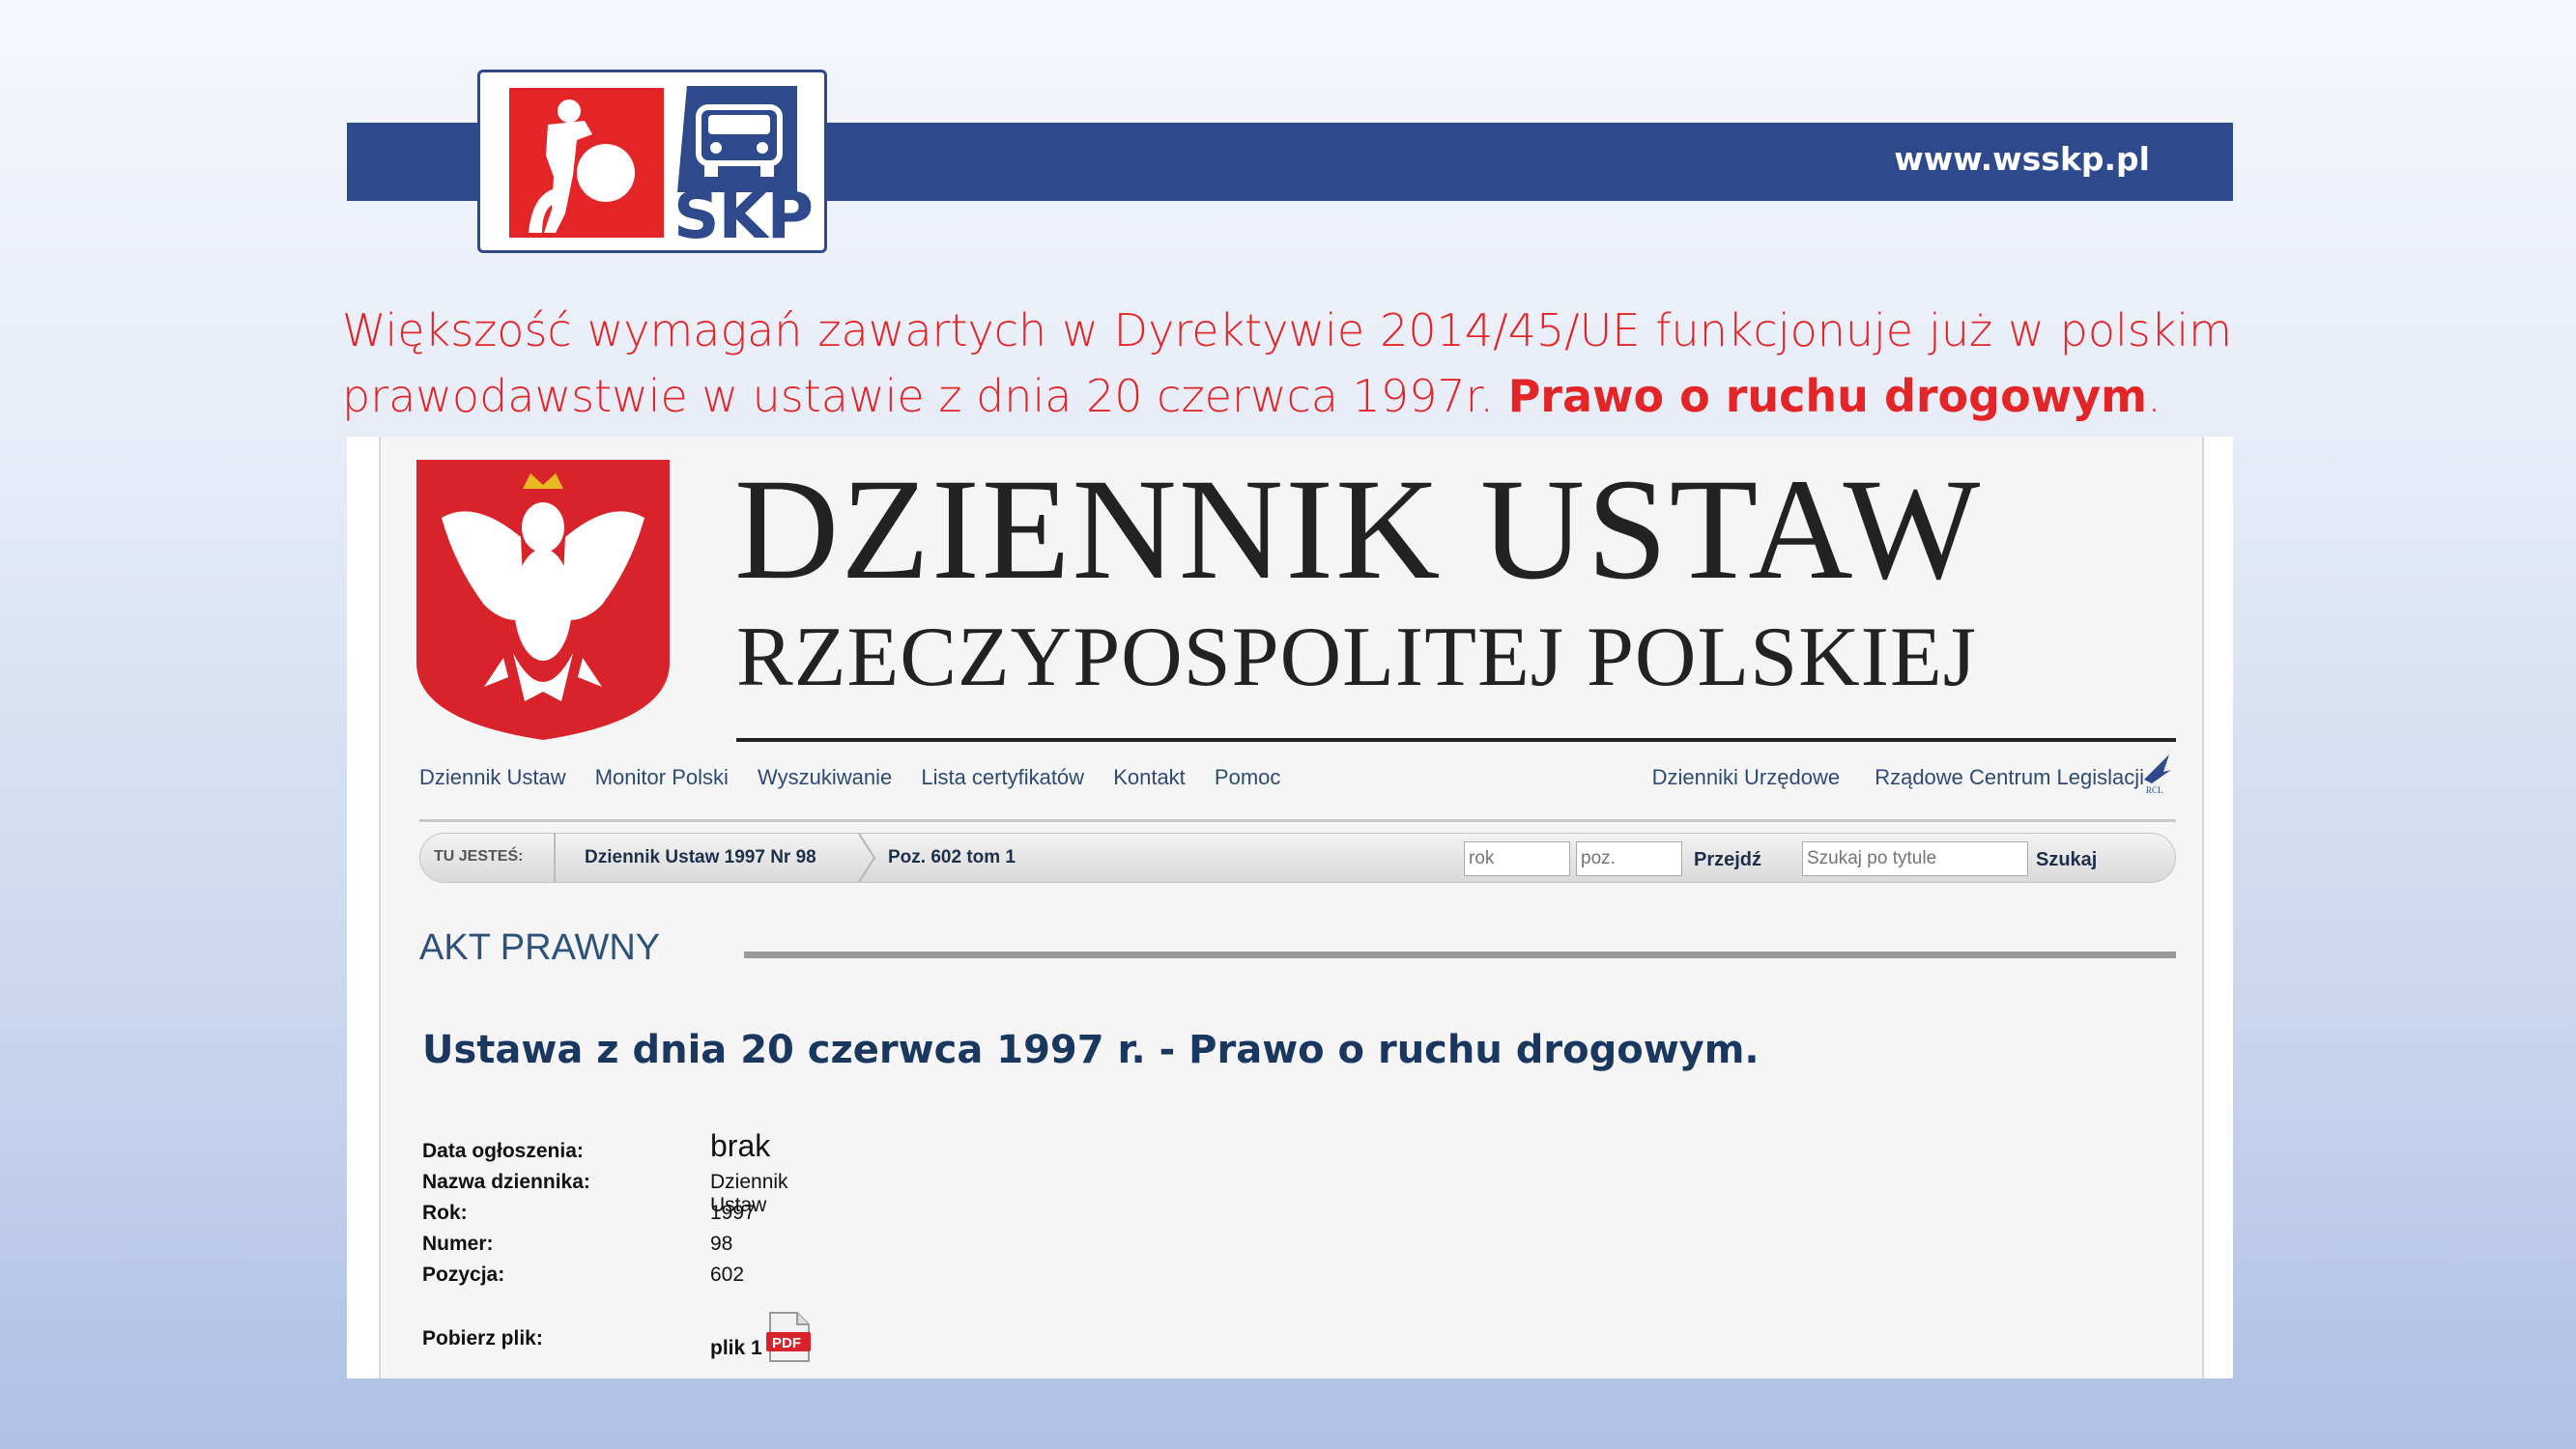 The image size is (2576, 1449). Describe the element at coordinates (1517, 858) in the screenshot. I see `year-input` at that location.